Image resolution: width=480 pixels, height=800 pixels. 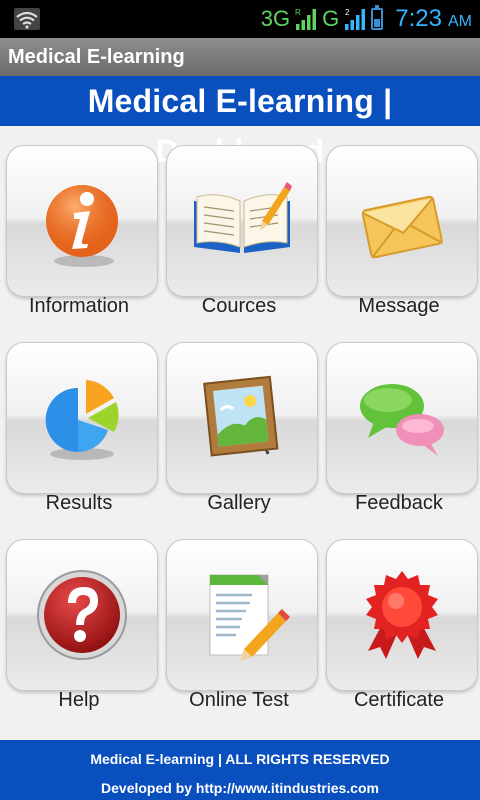 I want to click on tile-help, so click(x=82, y=615).